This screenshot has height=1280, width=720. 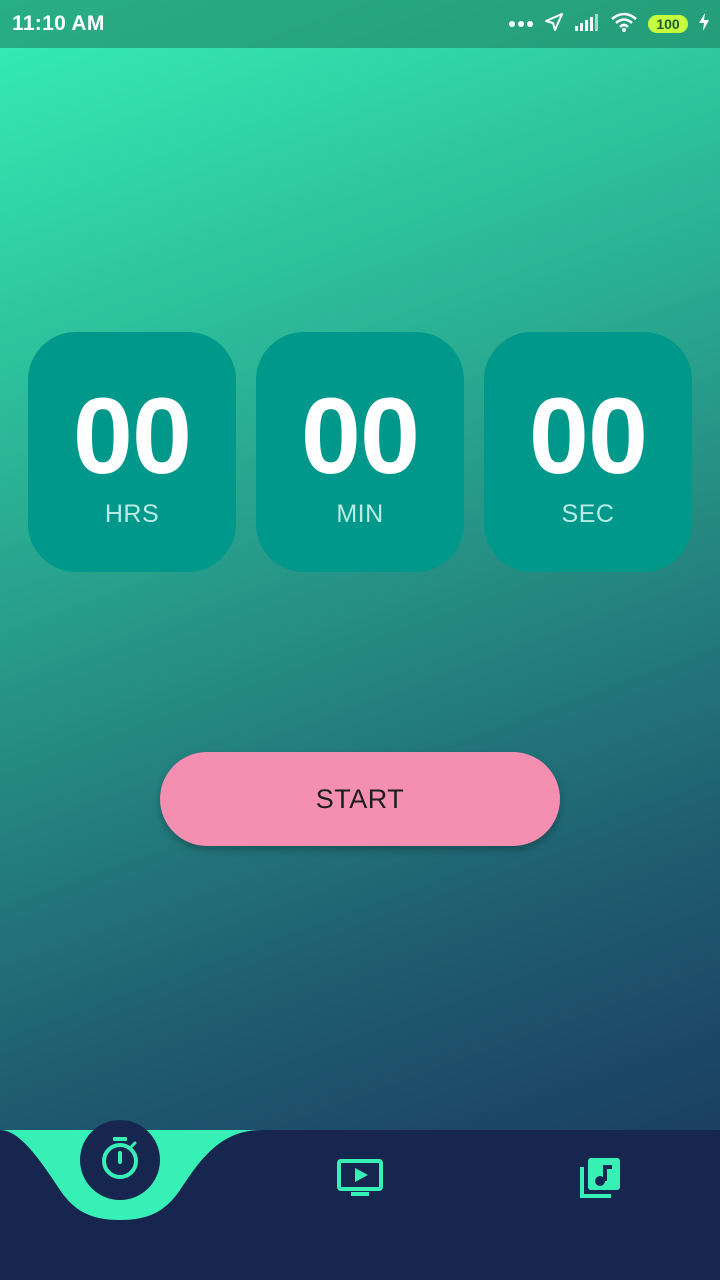 What do you see at coordinates (132, 435) in the screenshot?
I see `hours-value: 00` at bounding box center [132, 435].